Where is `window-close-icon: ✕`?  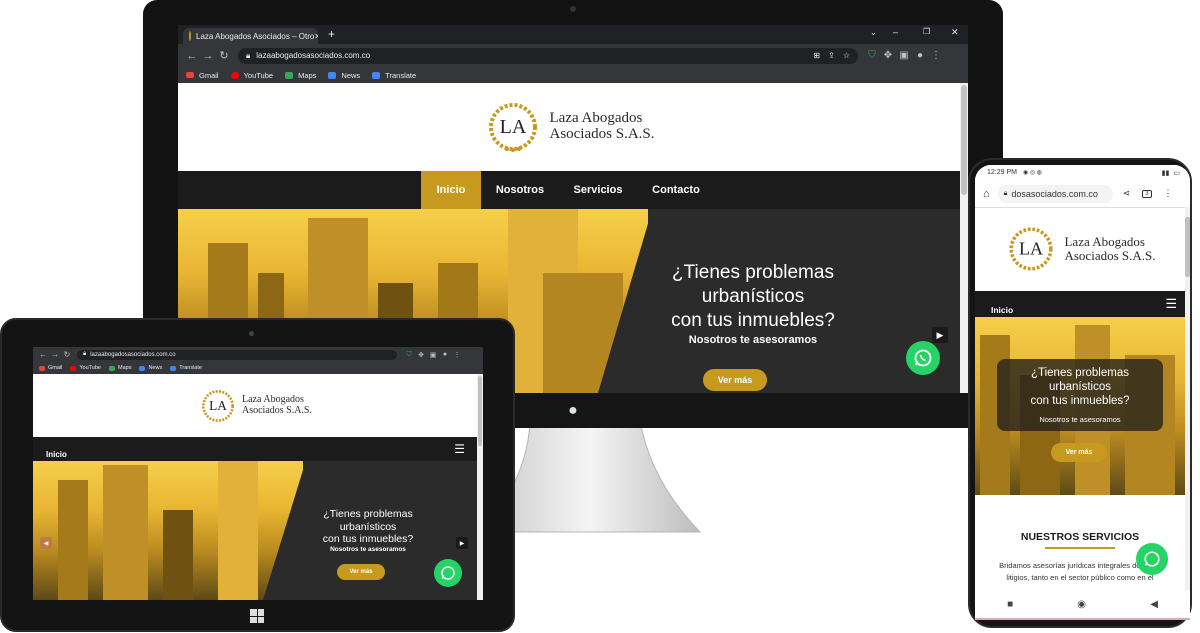
window-close-icon: ✕ is located at coordinates (955, 32).